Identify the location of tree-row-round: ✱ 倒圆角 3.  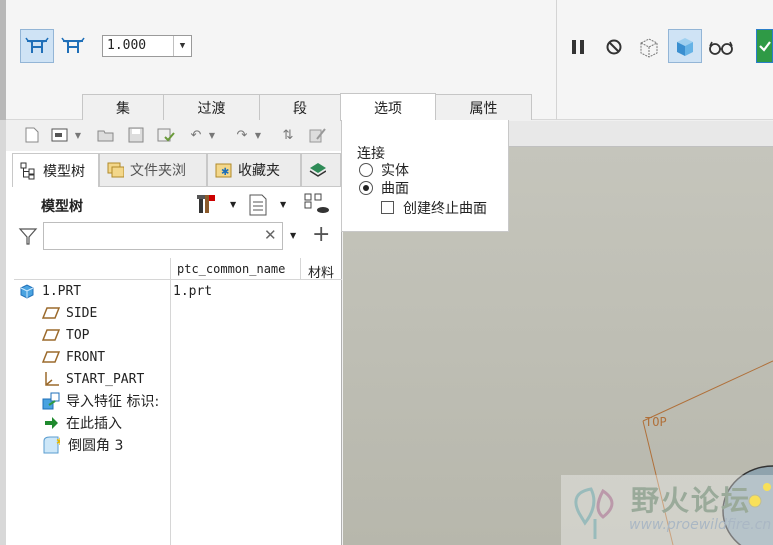
(82, 445).